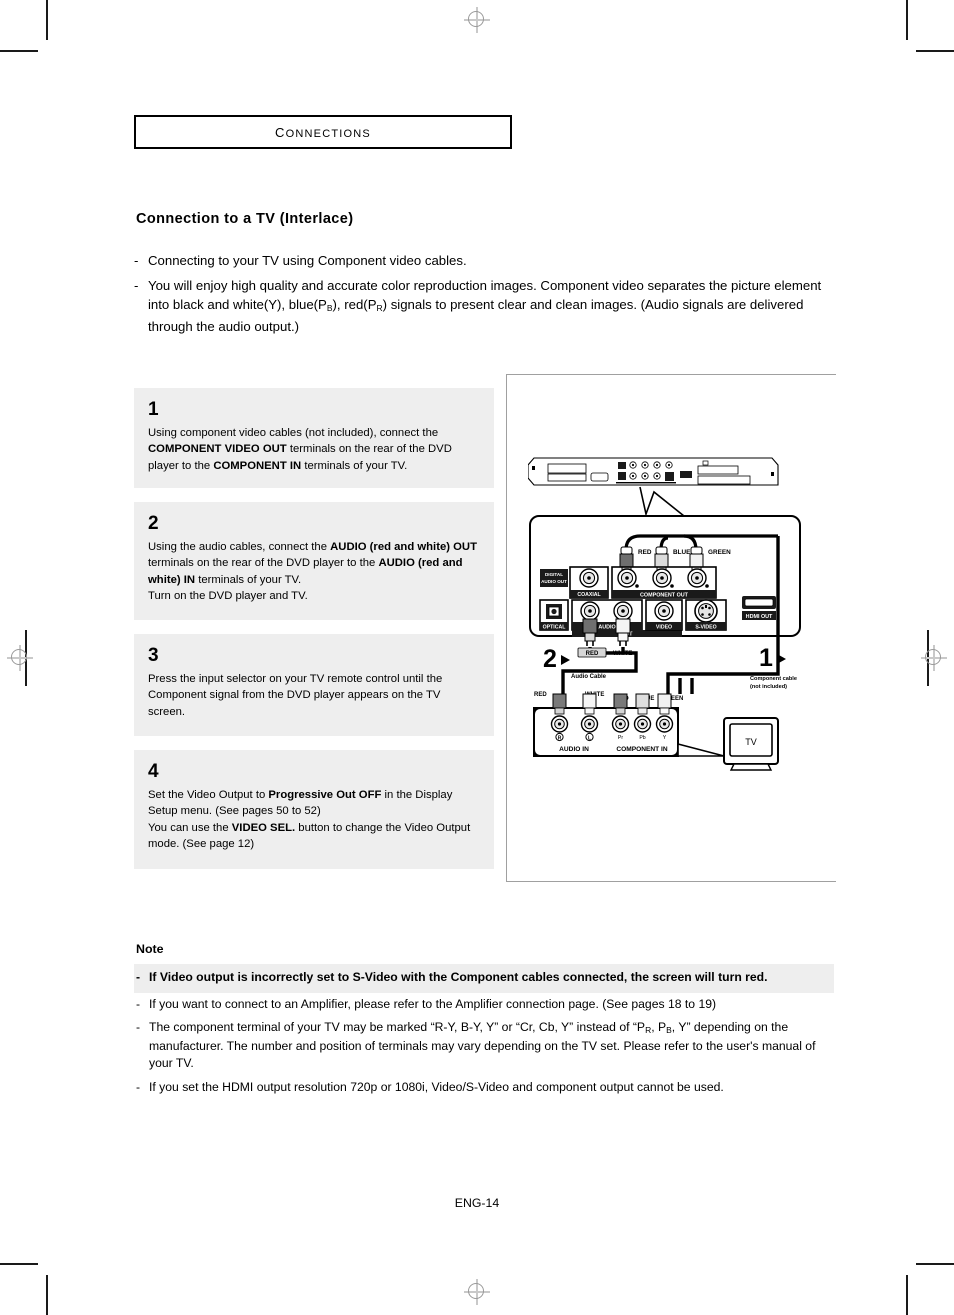 The image size is (954, 1315). I want to click on dvd-rear-panel-overview, so click(653, 471).